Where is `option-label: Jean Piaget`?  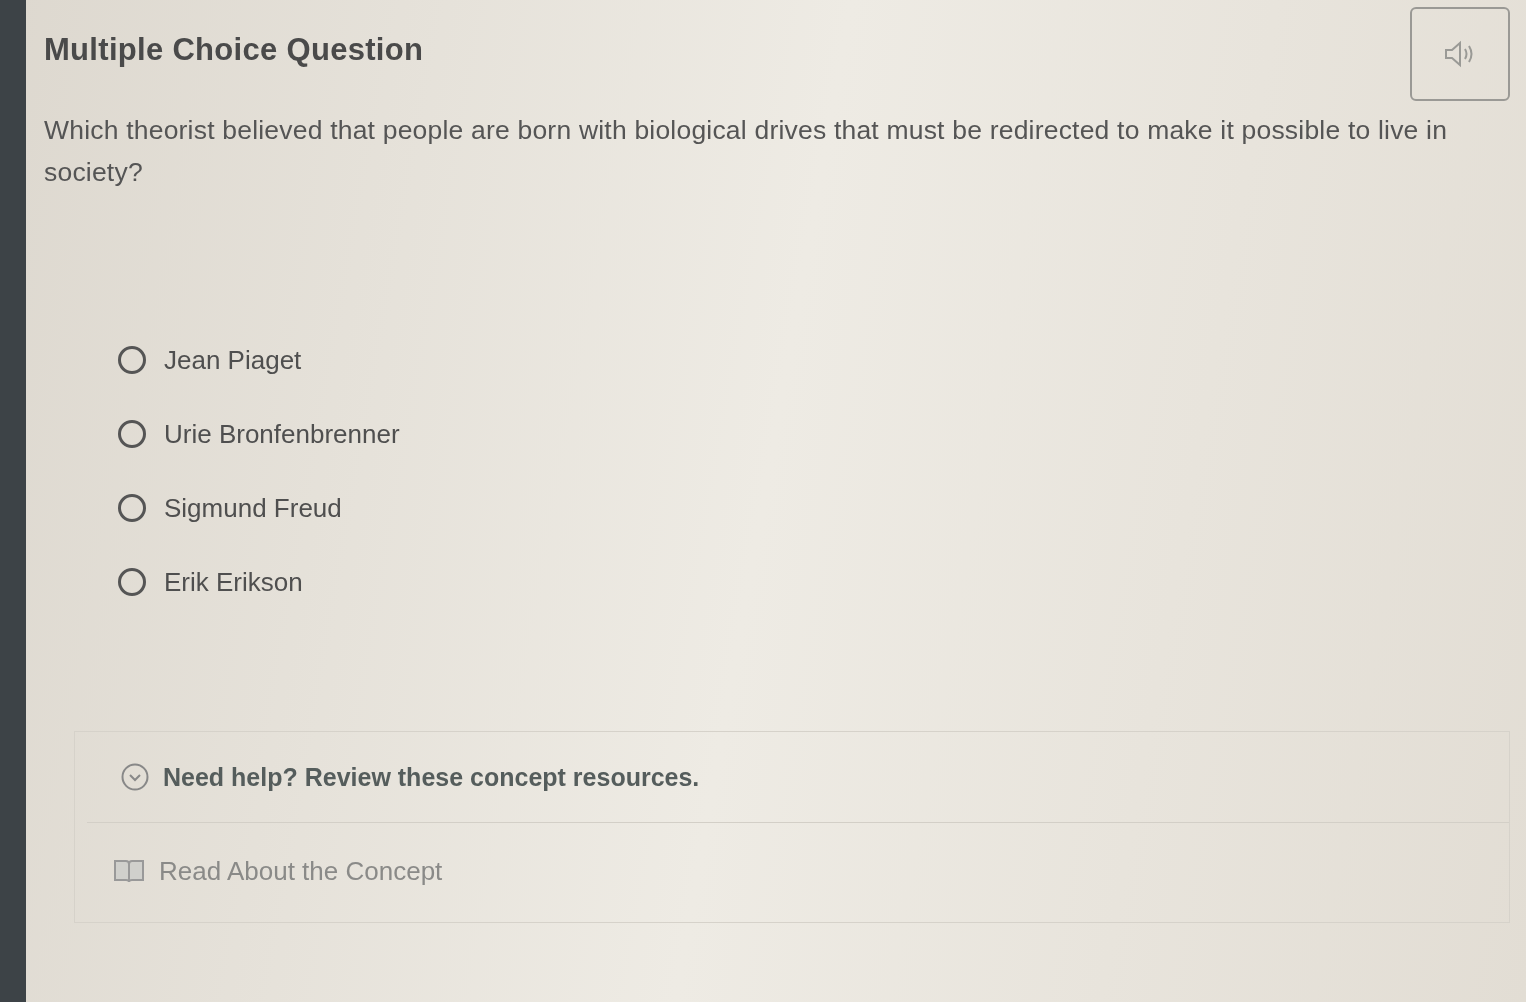
option-label: Jean Piaget is located at coordinates (233, 360).